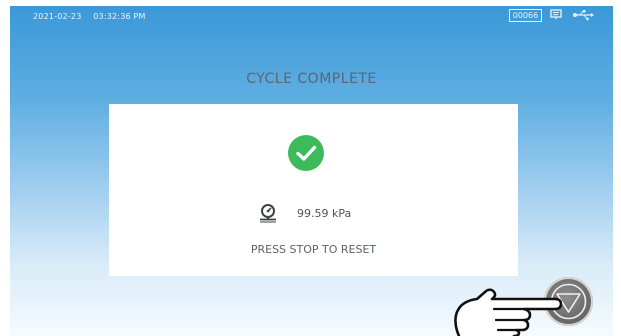 Image resolution: width=621 pixels, height=336 pixels. What do you see at coordinates (583, 15) in the screenshot?
I see `usb-icon` at bounding box center [583, 15].